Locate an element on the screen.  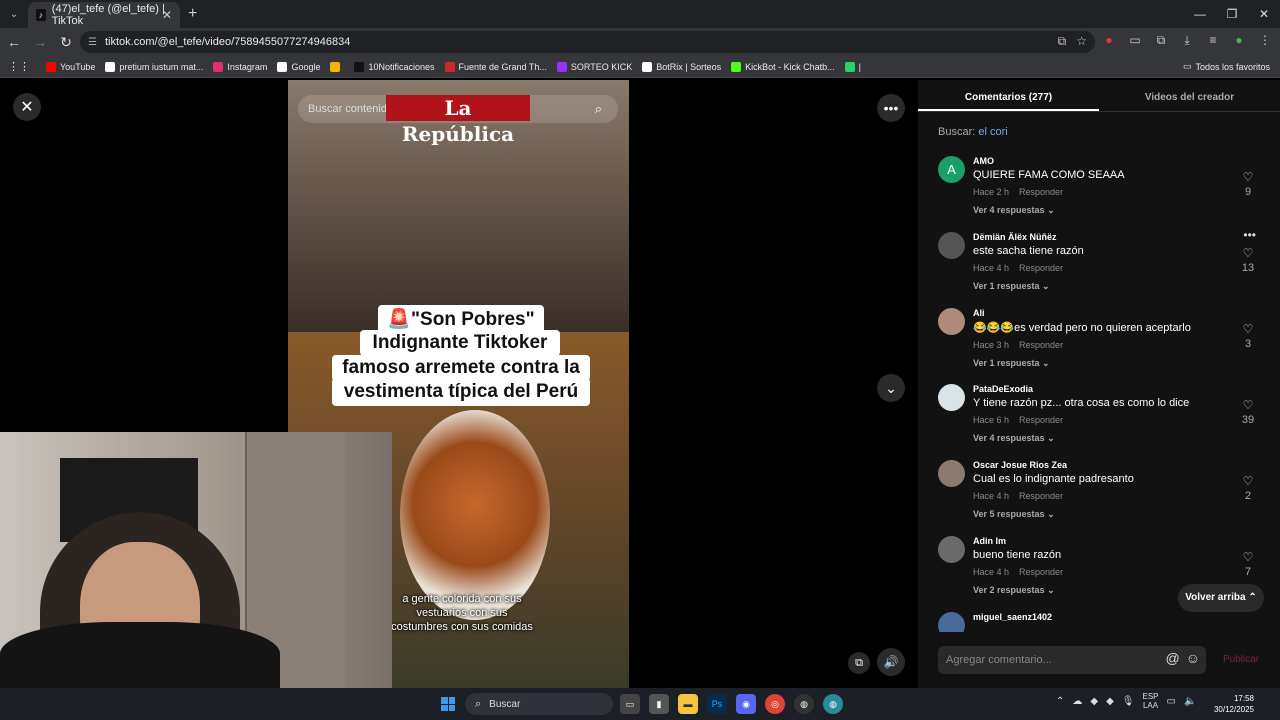
publish-button: Publicar is located at coordinates (1241, 659).